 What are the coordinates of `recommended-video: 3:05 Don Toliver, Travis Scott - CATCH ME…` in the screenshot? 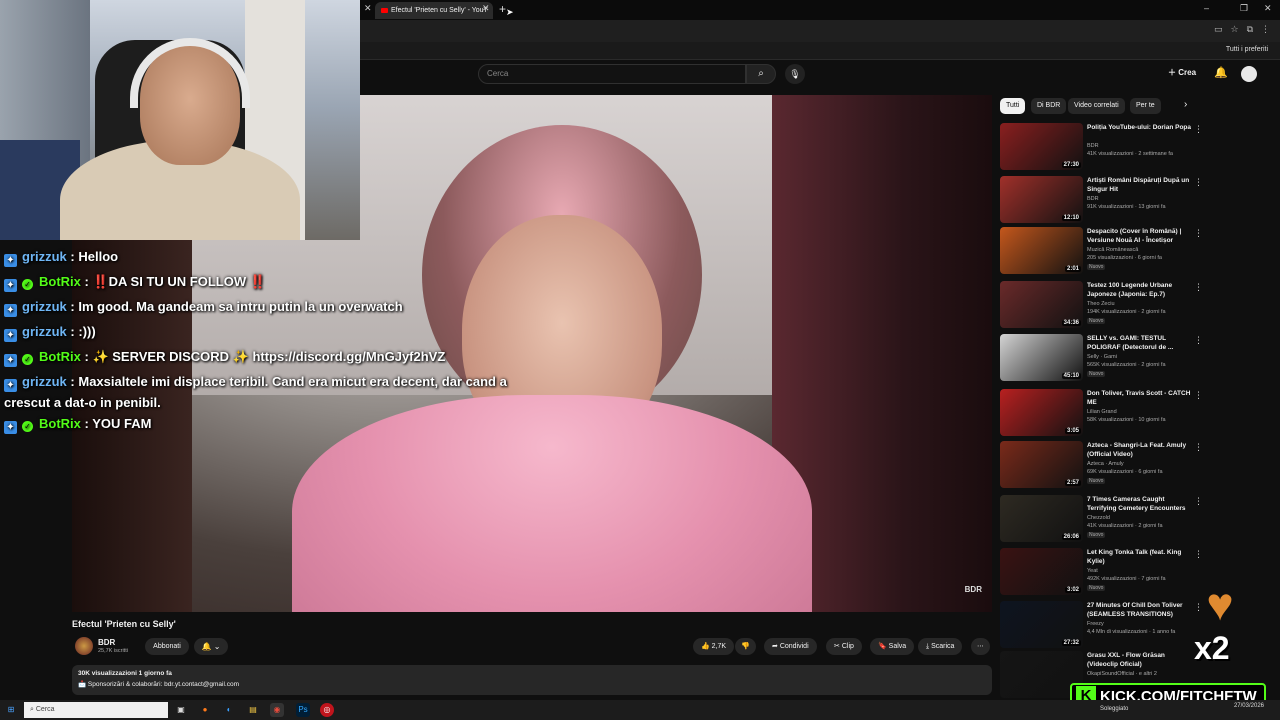 It's located at (1135, 414).